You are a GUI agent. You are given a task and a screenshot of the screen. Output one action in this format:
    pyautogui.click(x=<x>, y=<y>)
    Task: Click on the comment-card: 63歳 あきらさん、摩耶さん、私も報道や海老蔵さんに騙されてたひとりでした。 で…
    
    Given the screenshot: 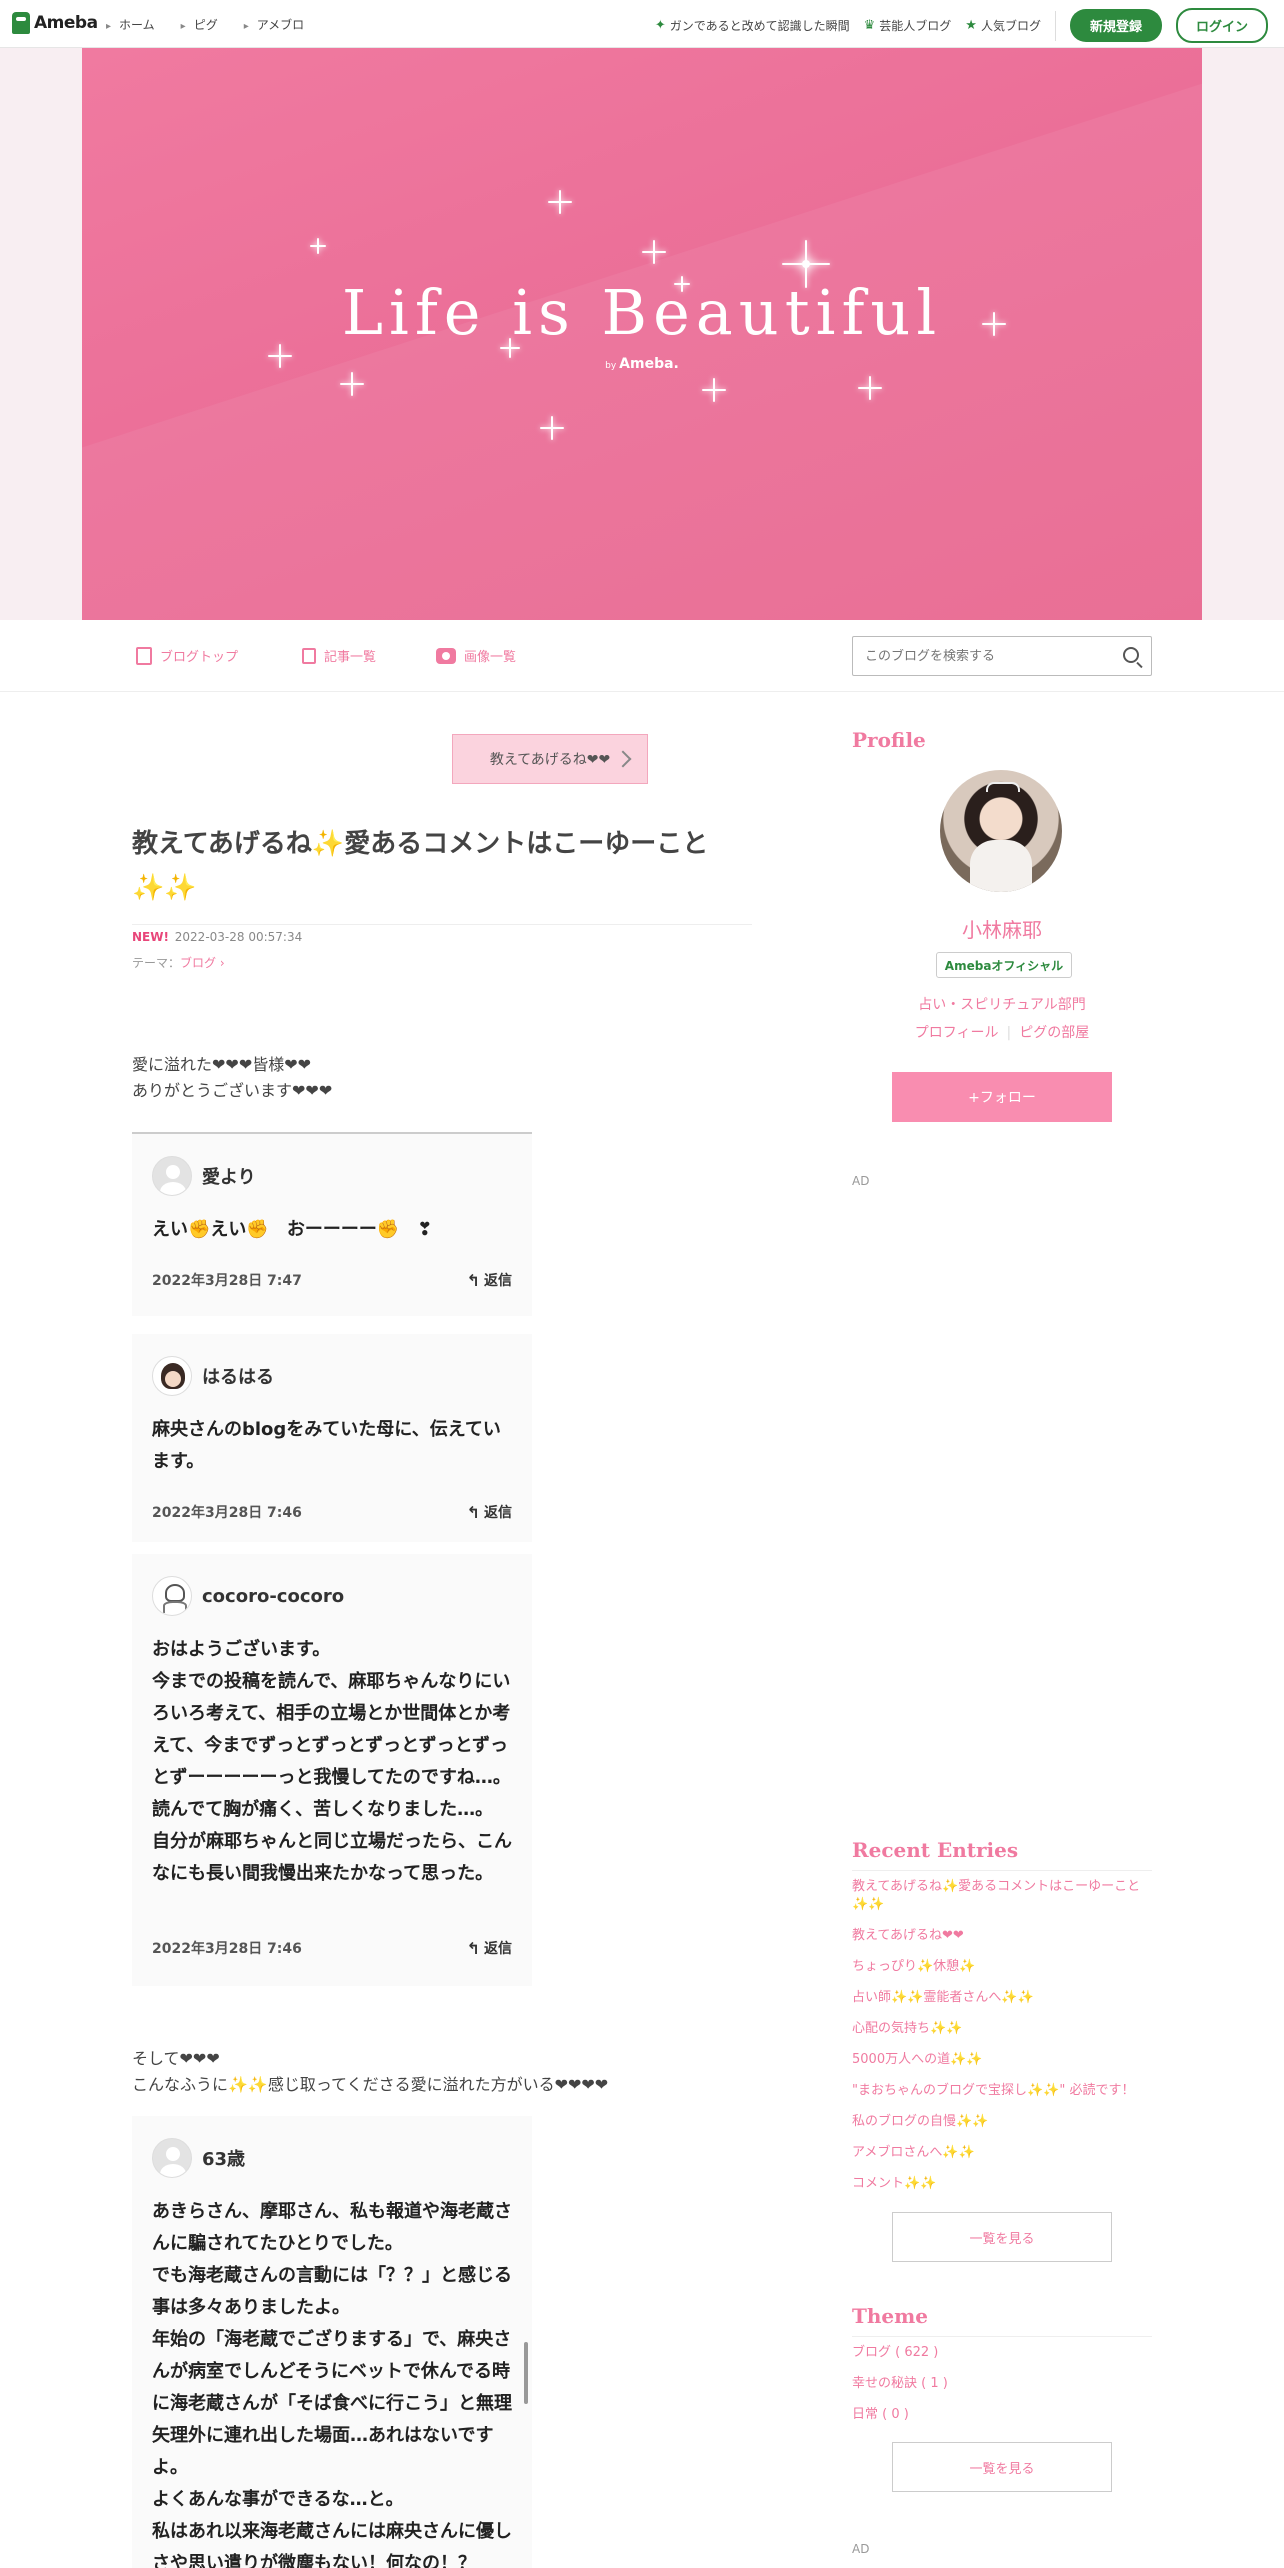 What is the action you would take?
    pyautogui.click(x=332, y=2342)
    